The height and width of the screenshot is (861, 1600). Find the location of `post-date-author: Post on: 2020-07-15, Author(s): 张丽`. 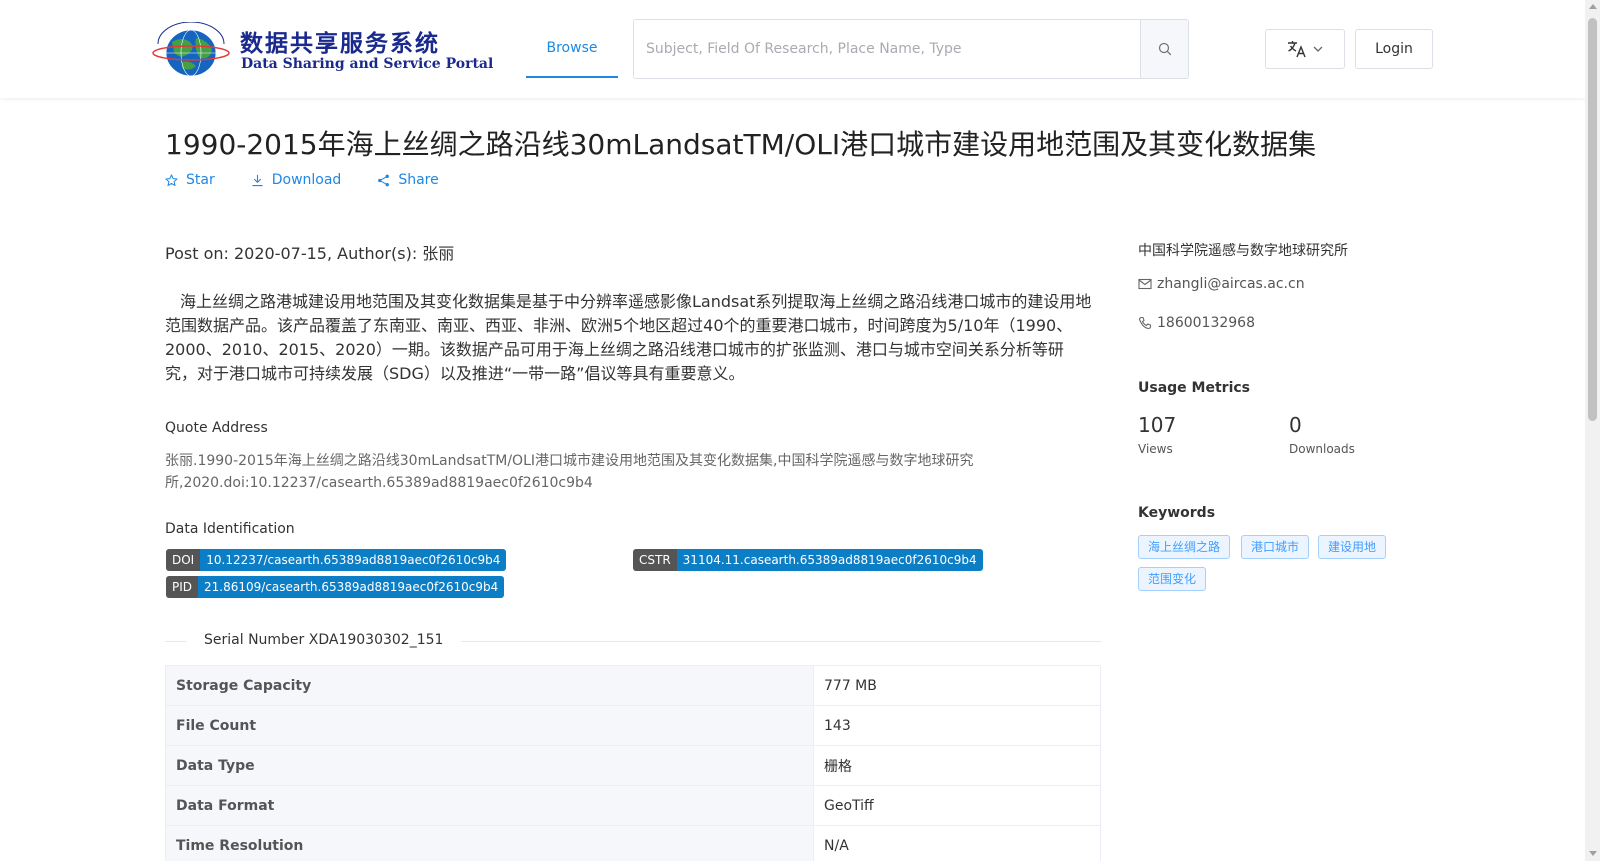

post-date-author: Post on: 2020-07-15, Author(s): 张丽 is located at coordinates (310, 253).